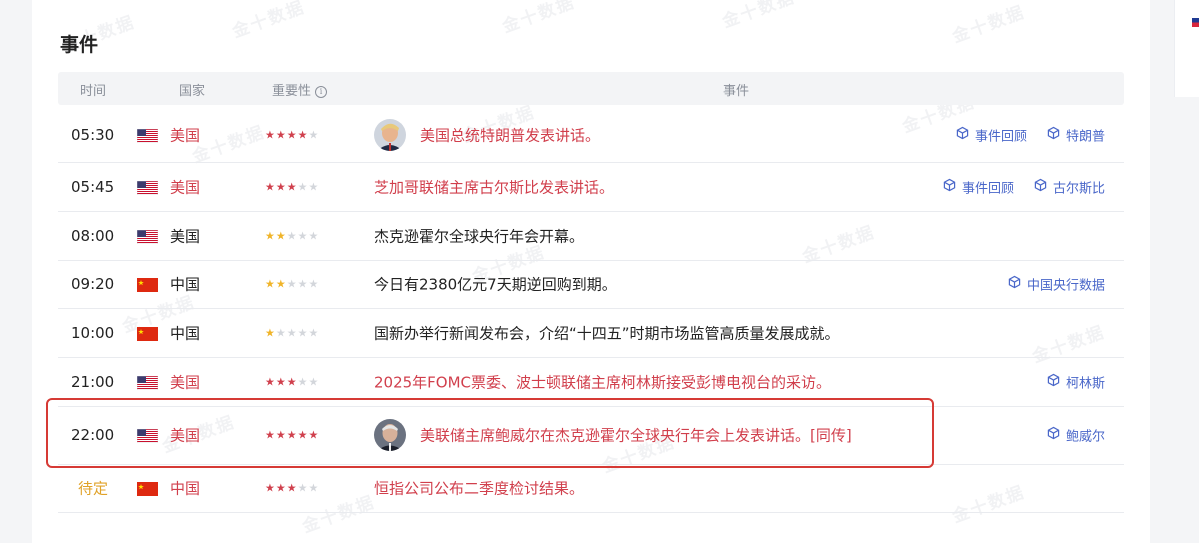 The height and width of the screenshot is (543, 1199). Describe the element at coordinates (1030, 135) in the screenshot. I see `event-links: 事件回顾 特朗普` at that location.